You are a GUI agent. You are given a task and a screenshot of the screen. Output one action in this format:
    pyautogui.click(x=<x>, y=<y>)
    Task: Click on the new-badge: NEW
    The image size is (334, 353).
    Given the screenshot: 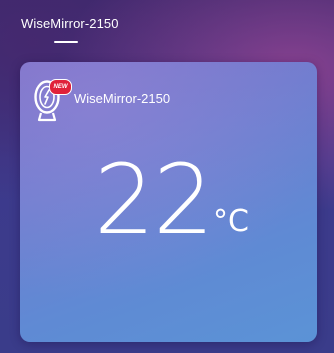 What is the action you would take?
    pyautogui.click(x=60, y=87)
    